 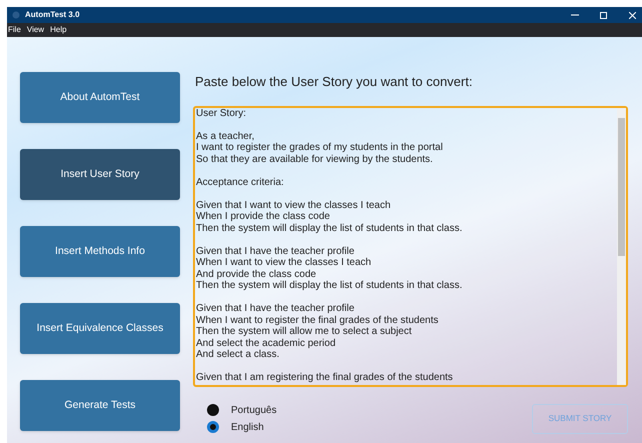 I want to click on scrollbar, so click(x=621, y=246).